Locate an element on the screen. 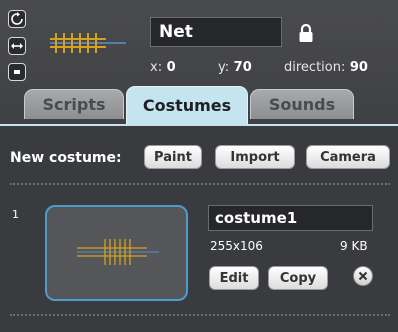 The image size is (398, 332). x-coordinate: x: 0 is located at coordinates (163, 67).